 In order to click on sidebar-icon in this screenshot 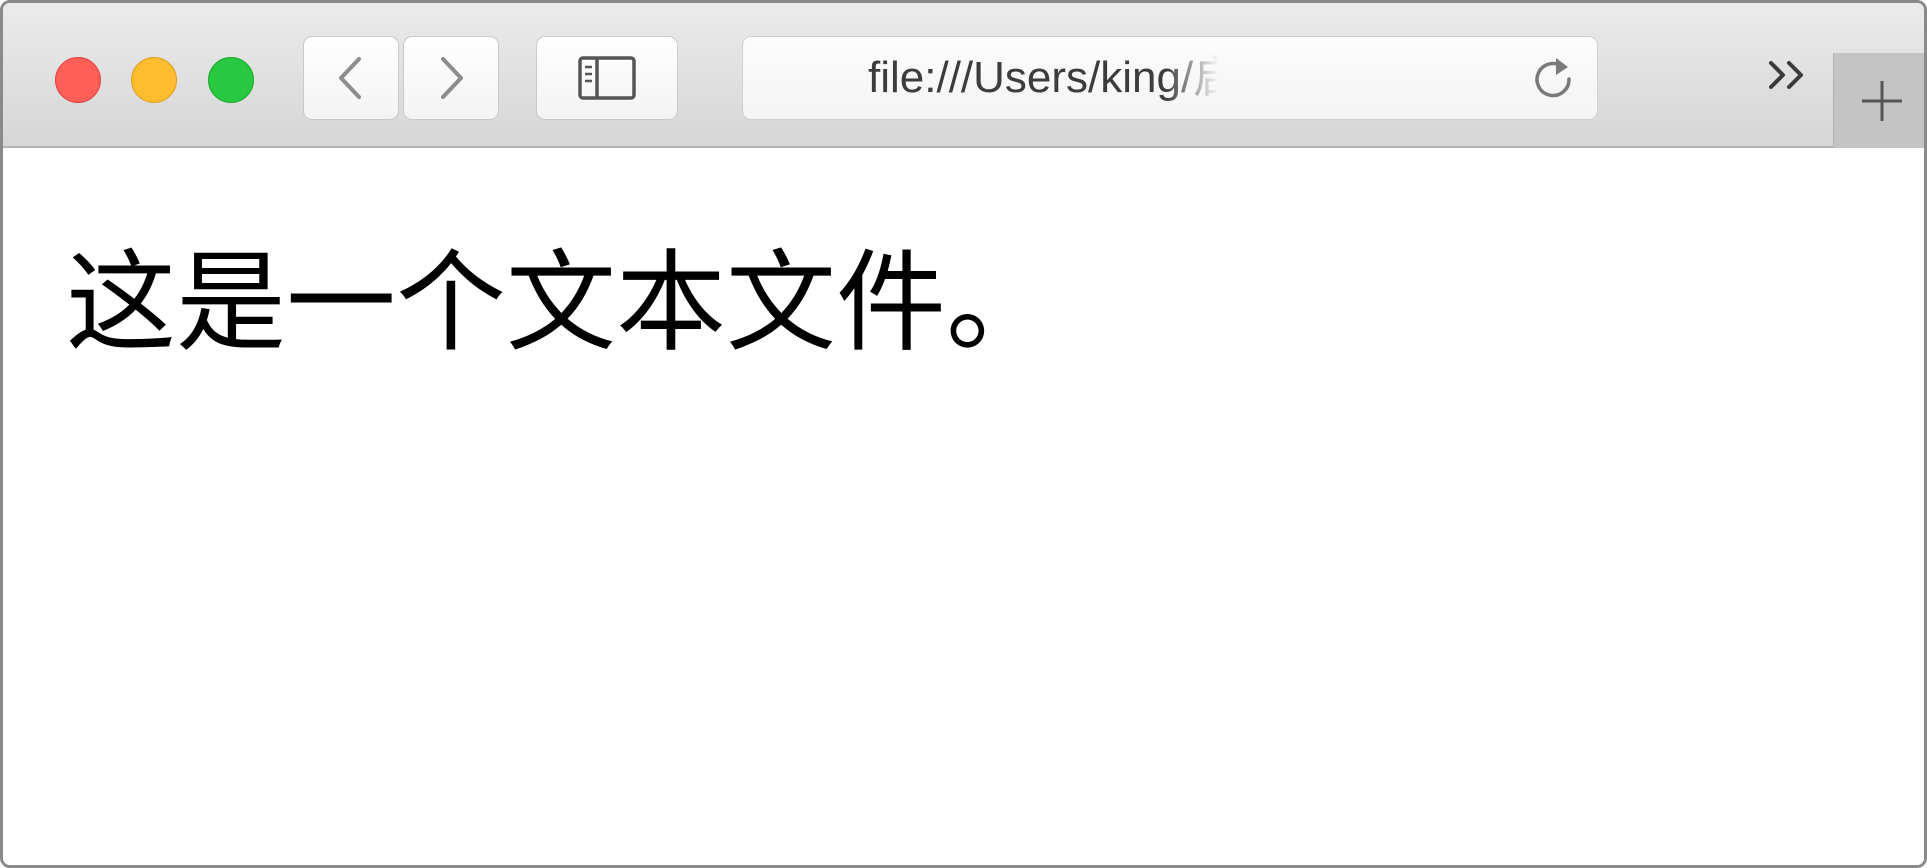, I will do `click(607, 78)`.